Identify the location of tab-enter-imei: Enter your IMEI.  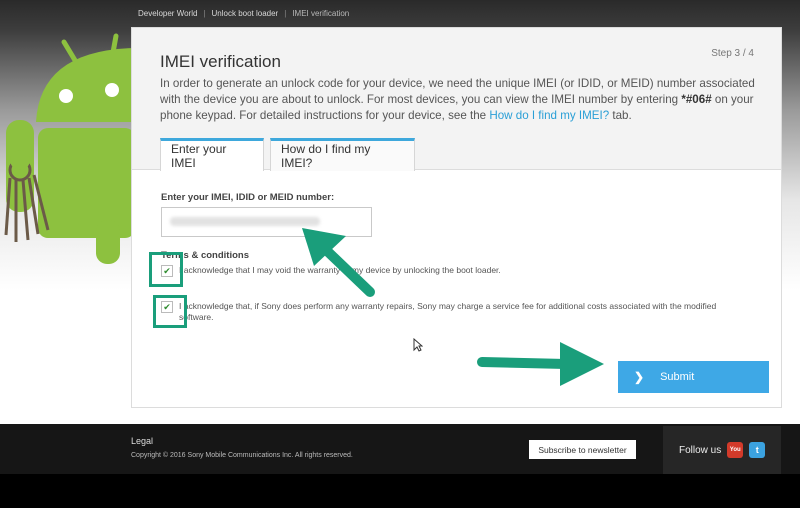
(212, 154).